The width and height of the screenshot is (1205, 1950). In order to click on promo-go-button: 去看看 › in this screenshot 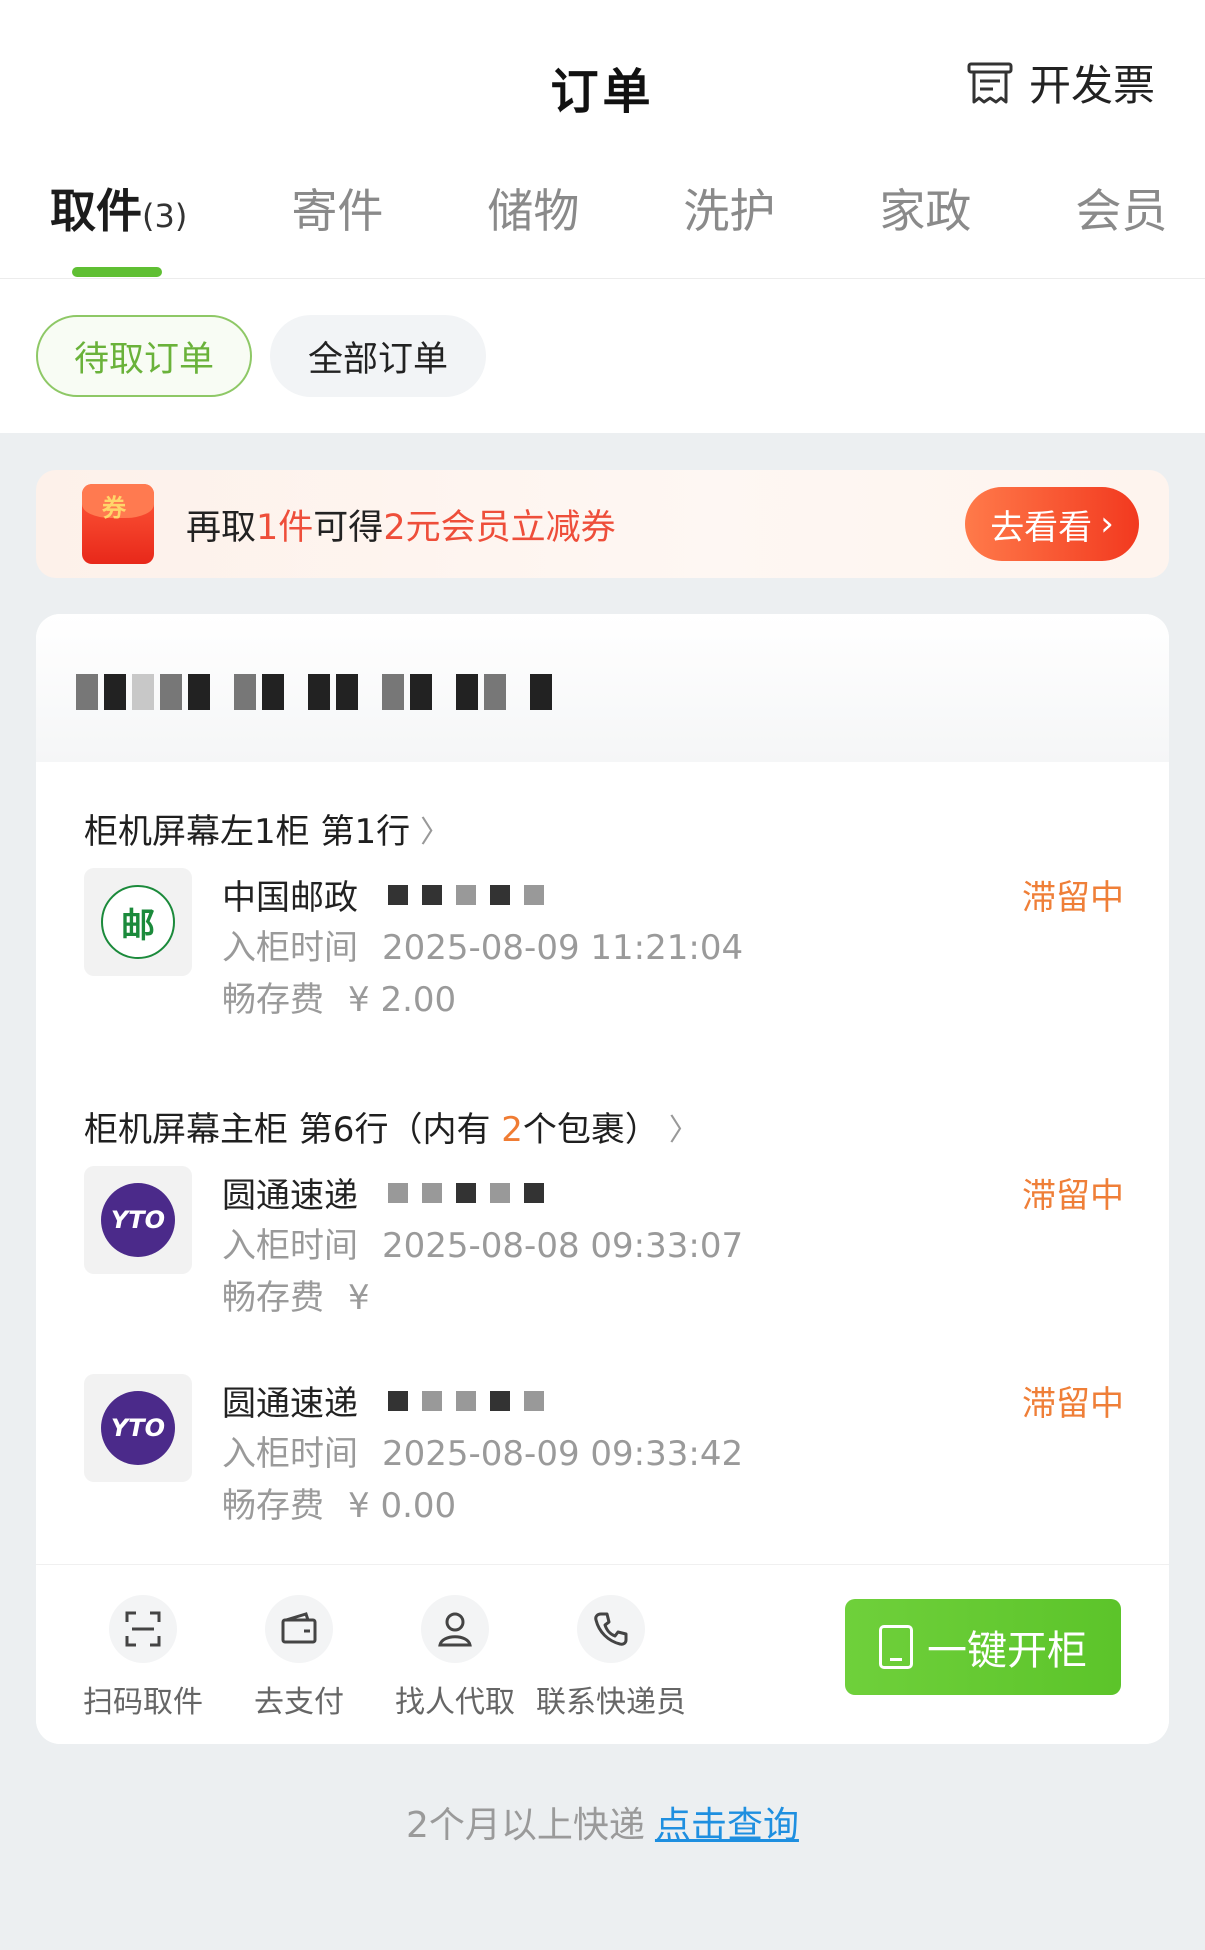, I will do `click(1052, 524)`.